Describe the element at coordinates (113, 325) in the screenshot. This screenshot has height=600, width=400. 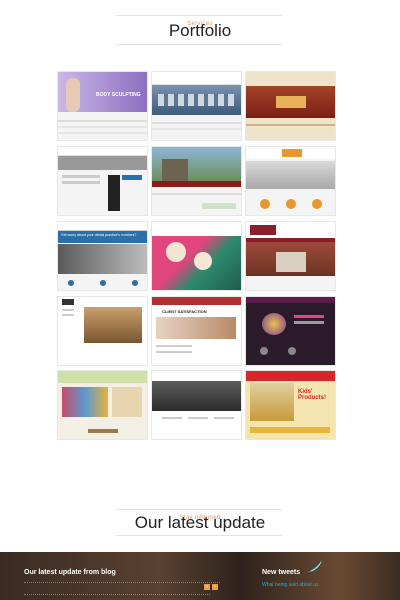
I see `restaurant-photo` at that location.